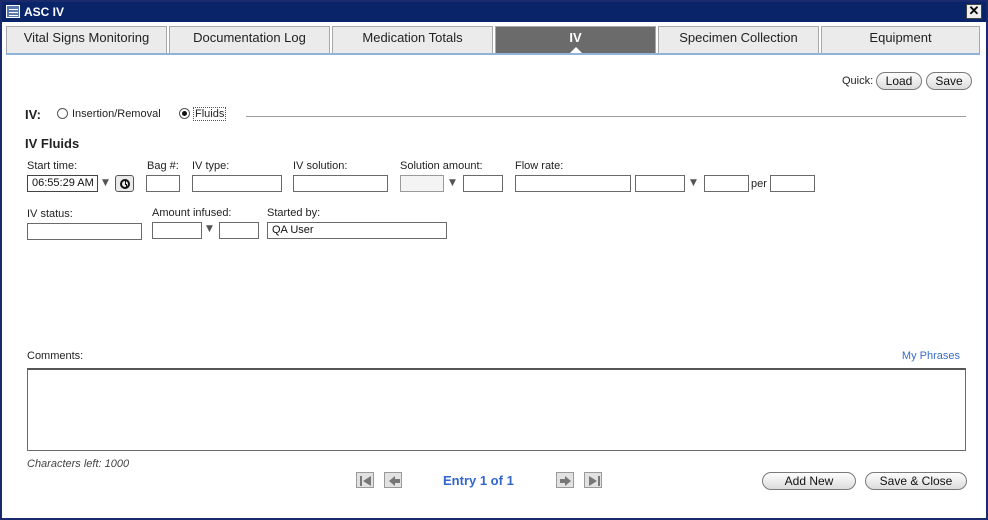 The image size is (988, 520). Describe the element at coordinates (422, 183) in the screenshot. I see `solution-amount-unit-select` at that location.